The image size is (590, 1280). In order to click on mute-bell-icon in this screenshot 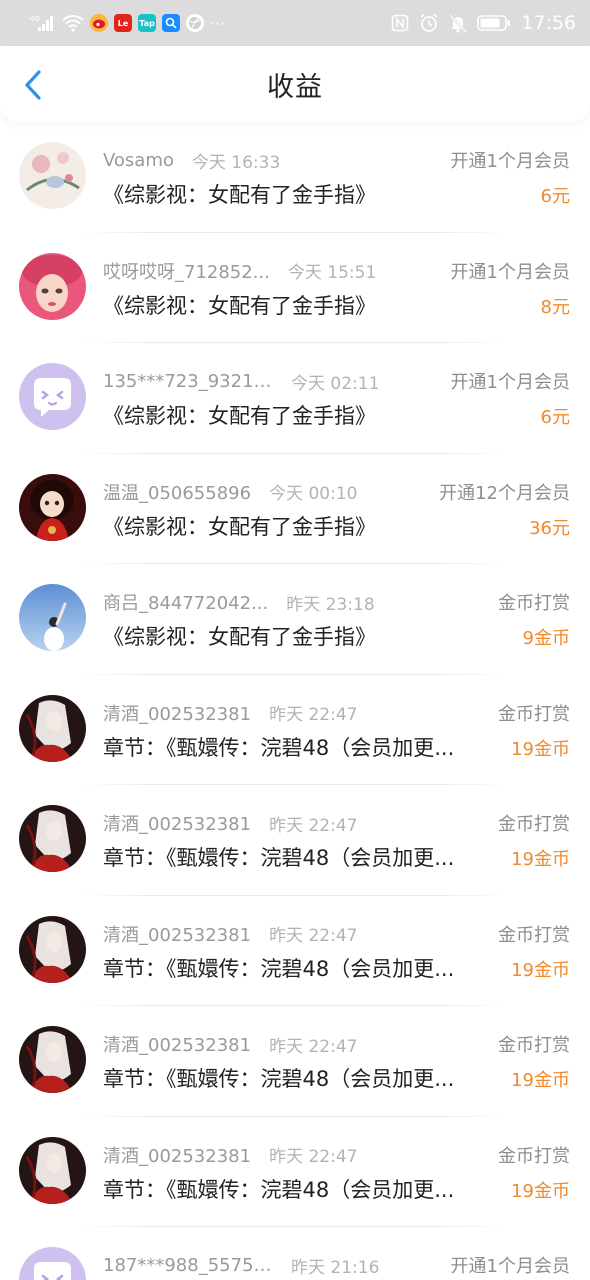, I will do `click(458, 23)`.